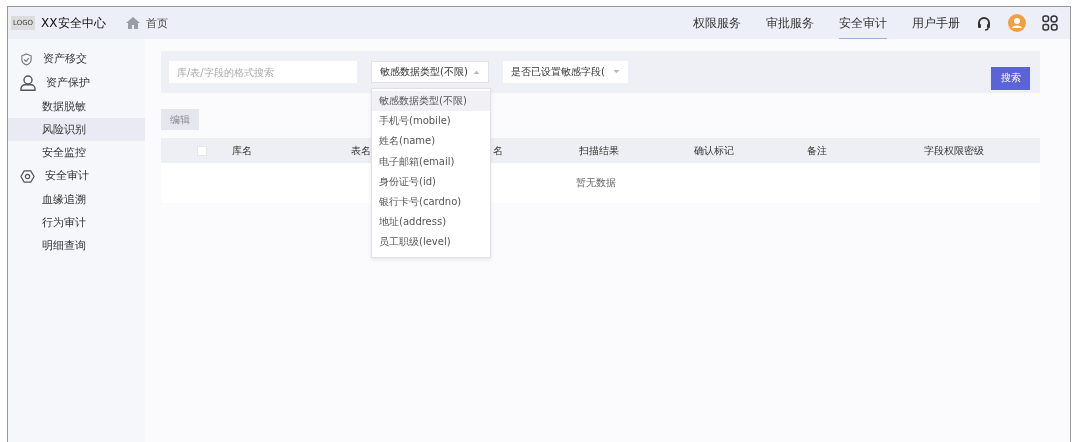  What do you see at coordinates (595, 183) in the screenshot?
I see `empty-text: 暂无数据` at bounding box center [595, 183].